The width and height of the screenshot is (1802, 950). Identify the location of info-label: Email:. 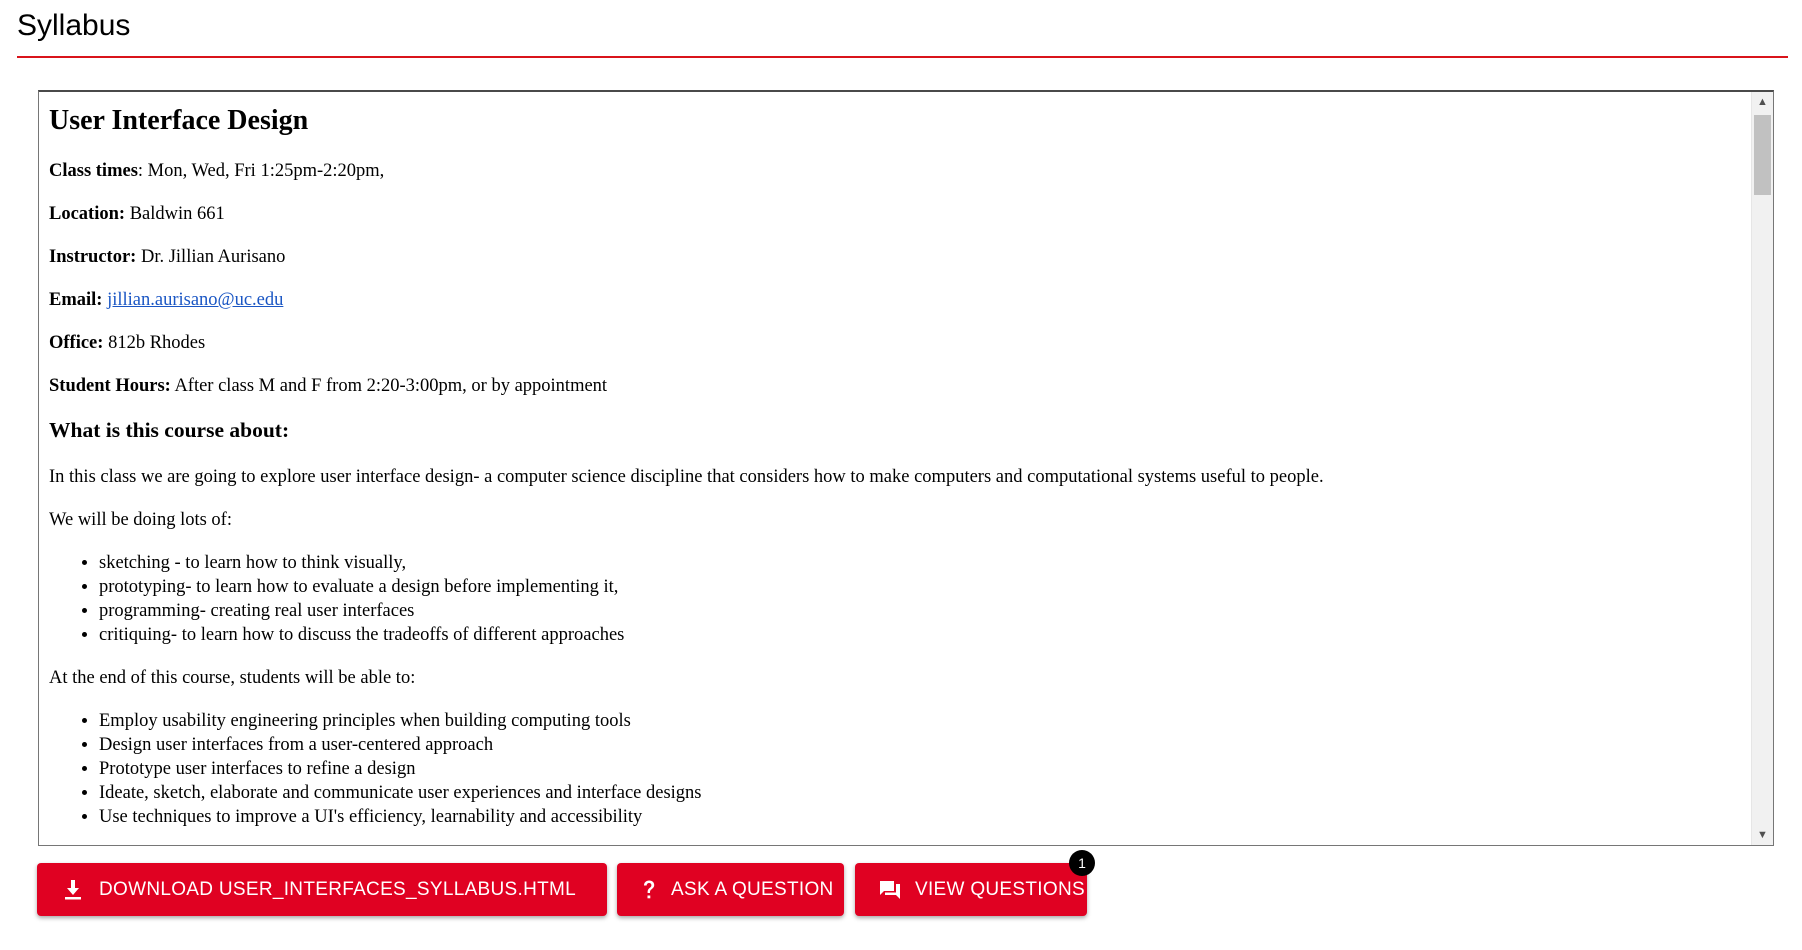
(76, 300).